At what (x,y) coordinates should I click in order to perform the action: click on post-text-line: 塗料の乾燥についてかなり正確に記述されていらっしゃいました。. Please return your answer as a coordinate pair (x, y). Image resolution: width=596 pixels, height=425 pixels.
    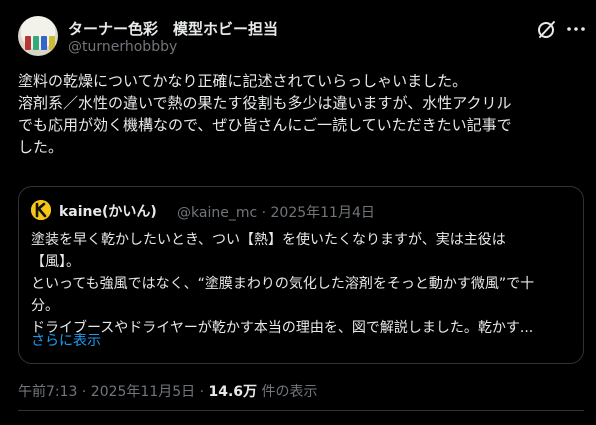
    Looking at the image, I should click on (243, 81).